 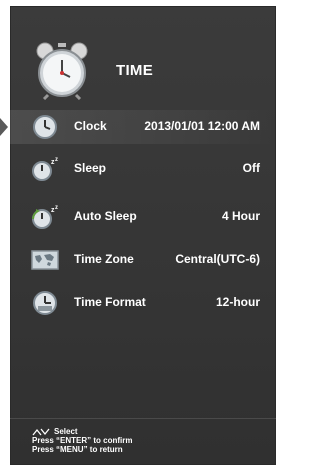 I want to click on auto-sleep-icon: z z, so click(x=45, y=217).